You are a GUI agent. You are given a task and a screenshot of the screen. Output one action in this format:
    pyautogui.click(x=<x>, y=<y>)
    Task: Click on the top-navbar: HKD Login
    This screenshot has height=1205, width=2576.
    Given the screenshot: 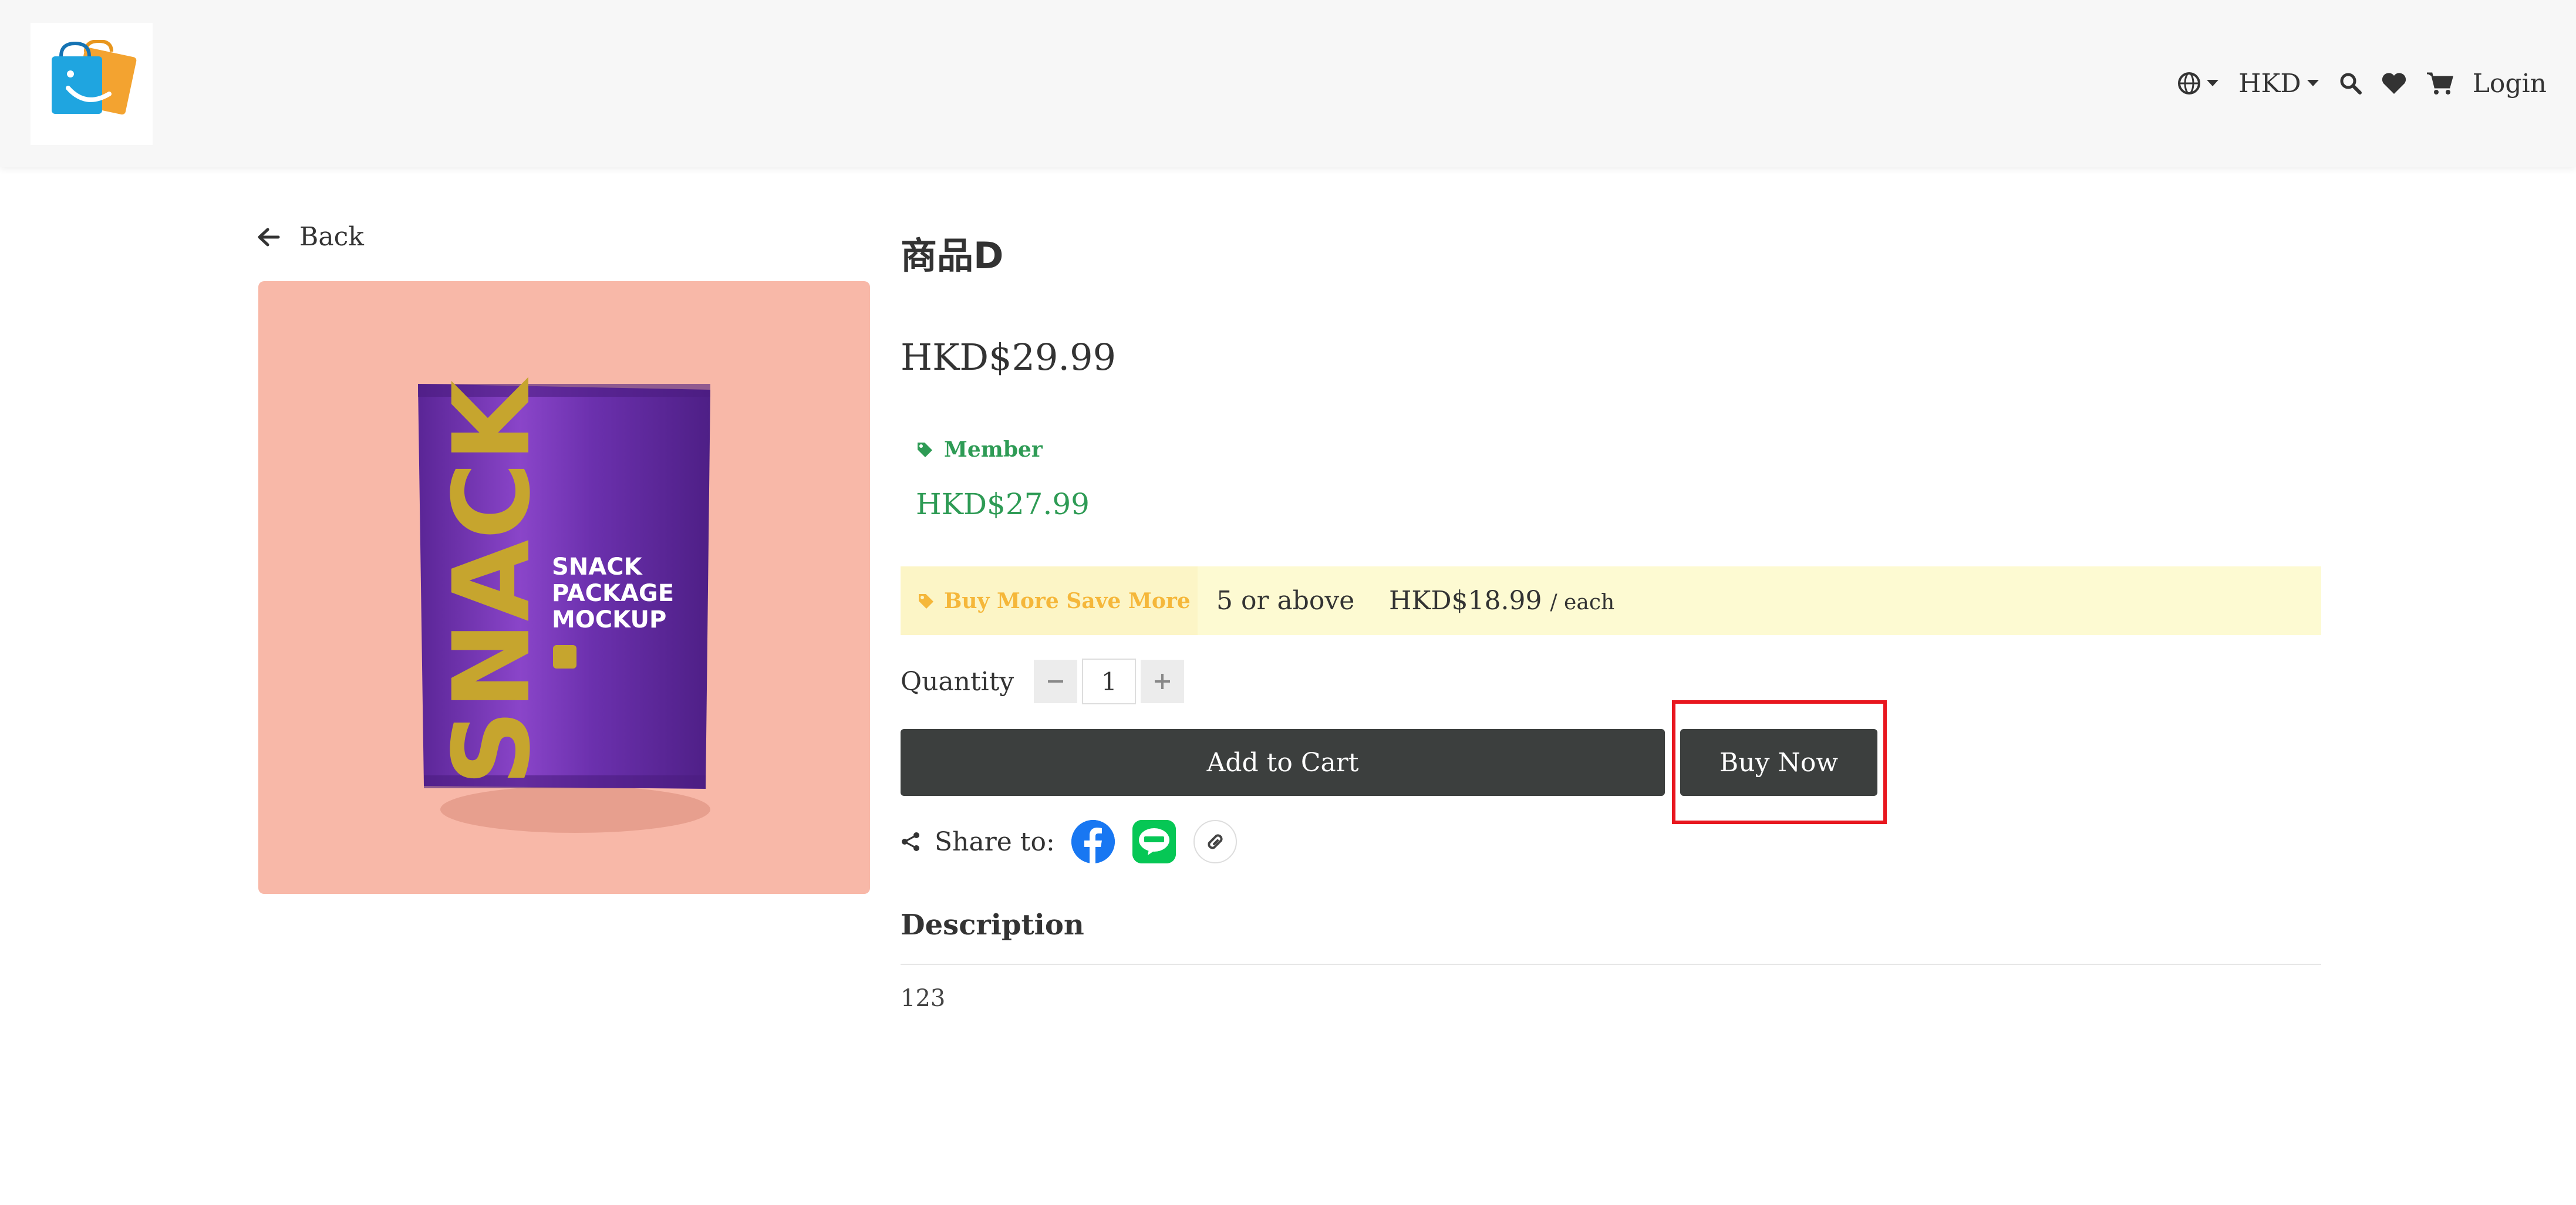 What is the action you would take?
    pyautogui.click(x=1288, y=83)
    